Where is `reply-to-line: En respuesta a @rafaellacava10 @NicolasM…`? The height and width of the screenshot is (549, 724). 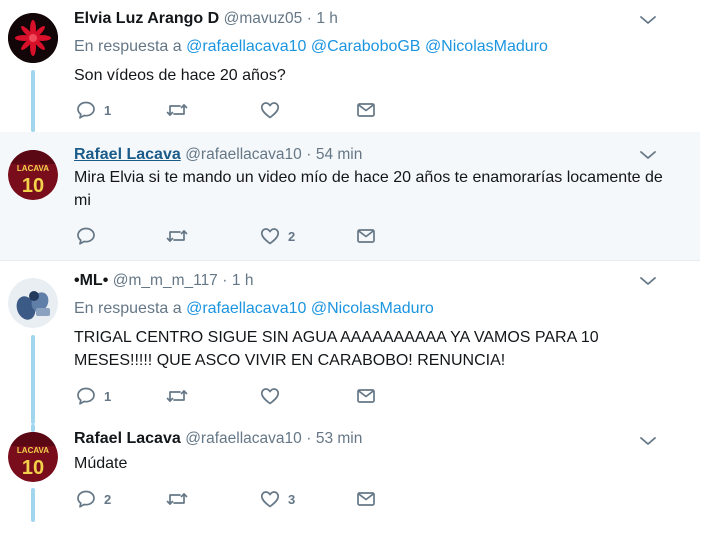 reply-to-line: En respuesta a @rafaellacava10 @NicolasM… is located at coordinates (254, 309).